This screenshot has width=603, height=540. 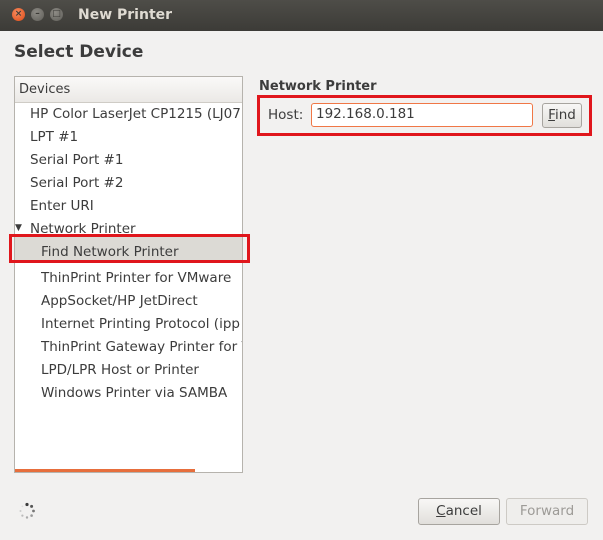 I want to click on expander-icon: ▼, so click(x=18, y=228).